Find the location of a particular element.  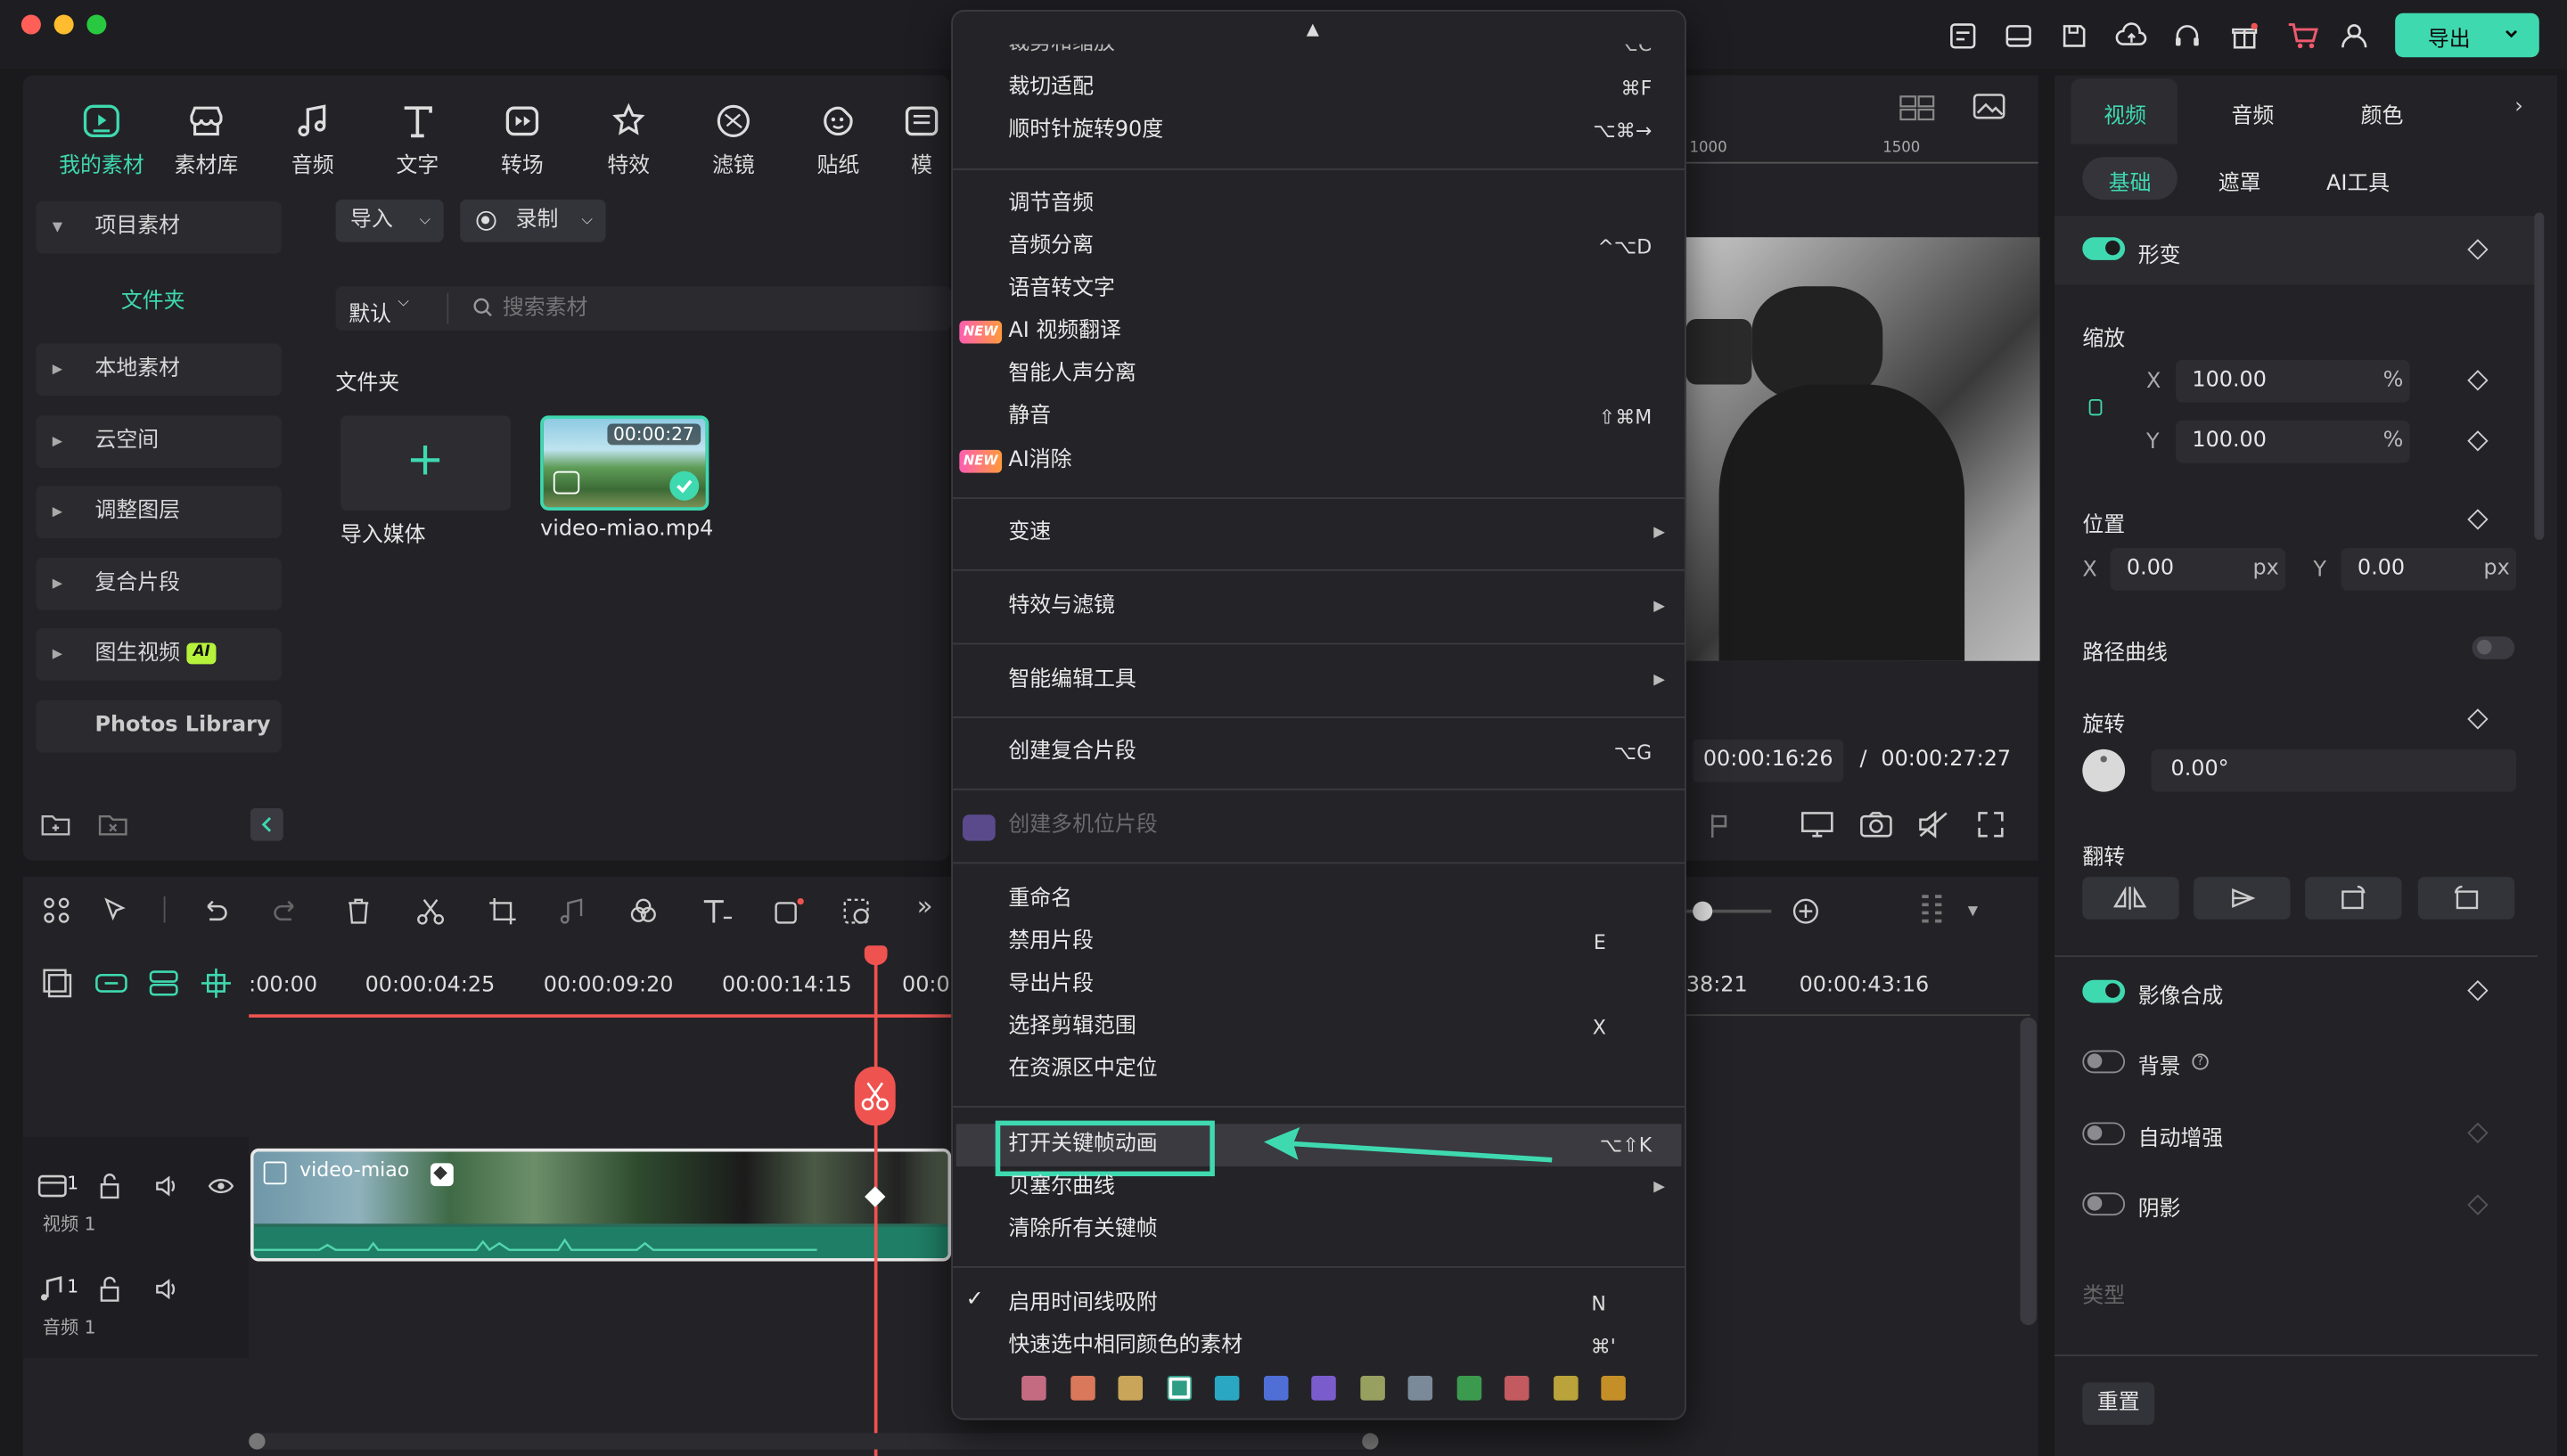

sort-dropdown: 默认 is located at coordinates (370, 312).